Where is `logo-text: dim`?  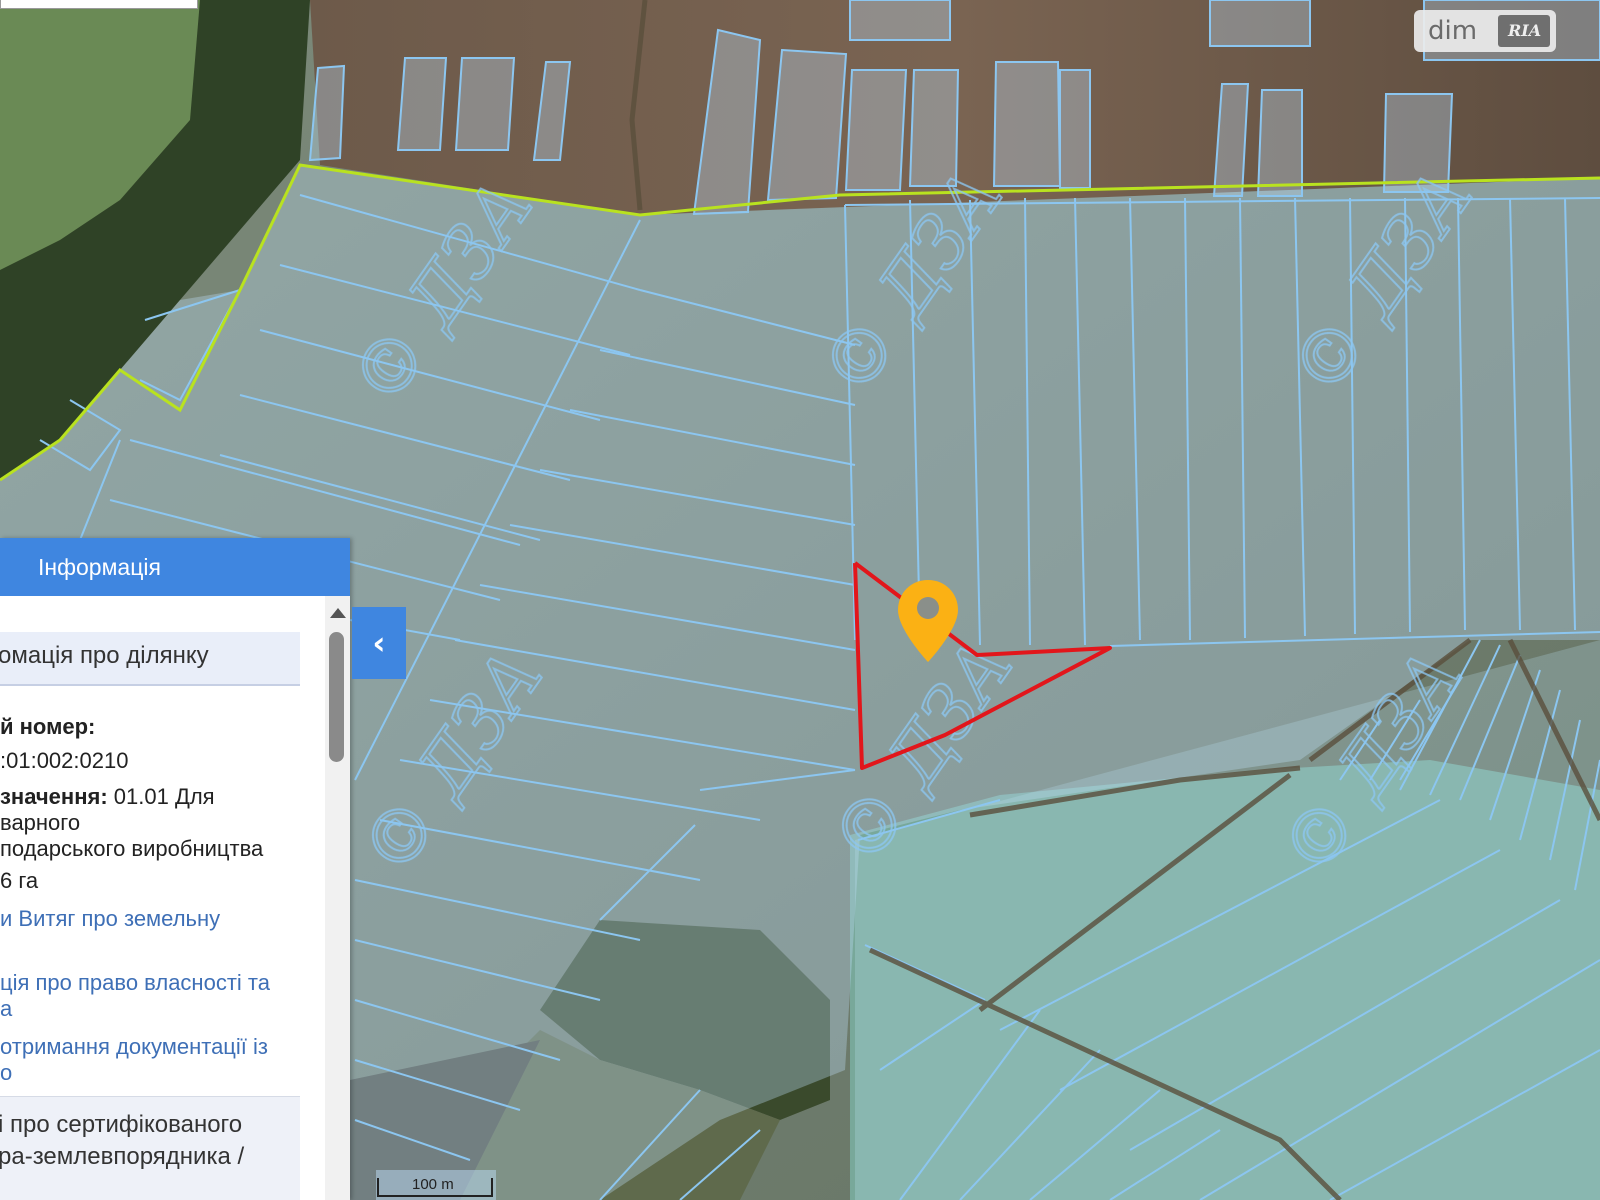 logo-text: dim is located at coordinates (1453, 31).